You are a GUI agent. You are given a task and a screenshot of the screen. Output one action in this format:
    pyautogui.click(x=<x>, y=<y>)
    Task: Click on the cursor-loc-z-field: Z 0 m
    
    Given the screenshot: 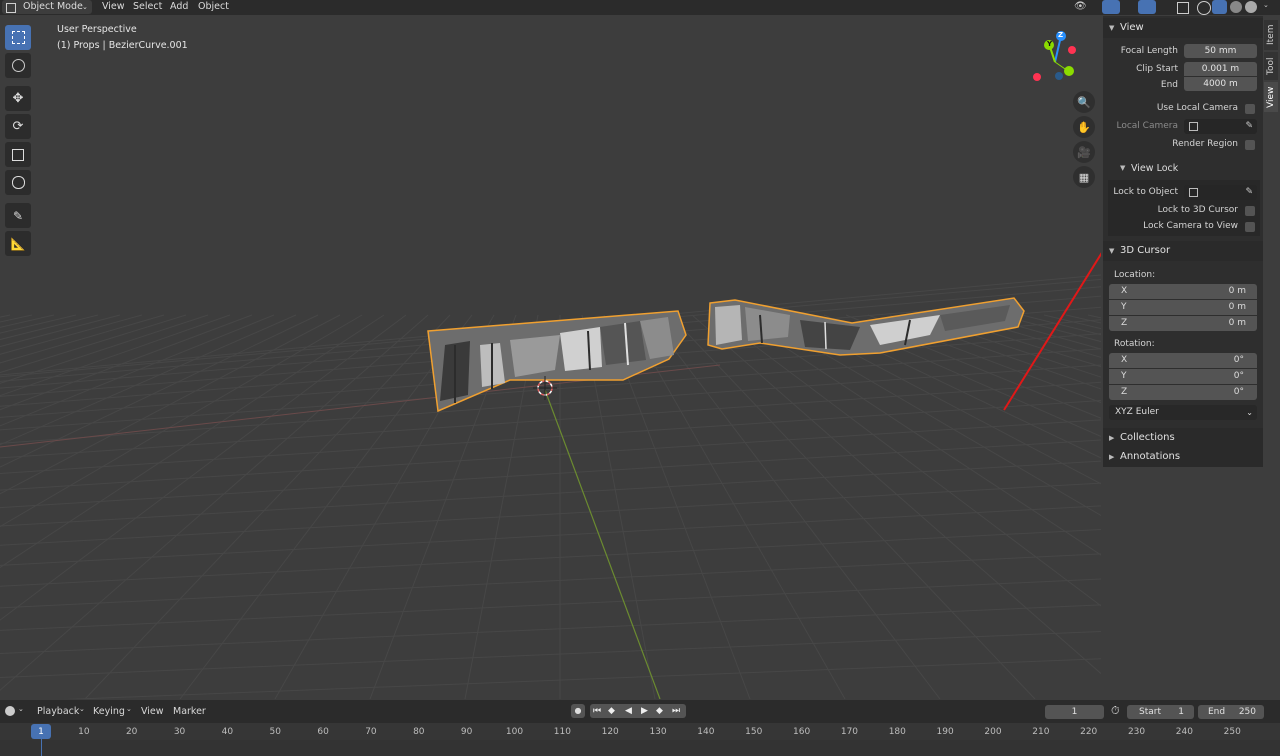 What is the action you would take?
    pyautogui.click(x=1183, y=323)
    